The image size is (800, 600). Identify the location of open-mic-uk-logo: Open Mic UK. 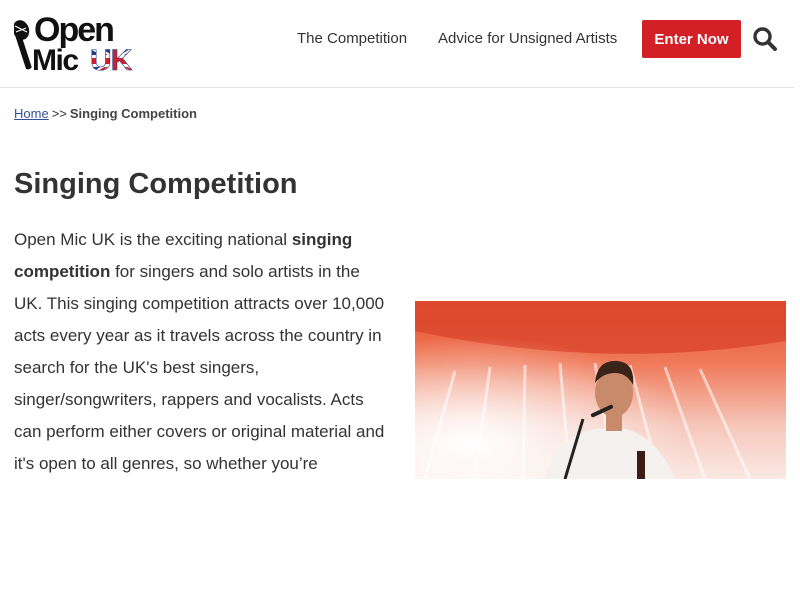
(80, 41).